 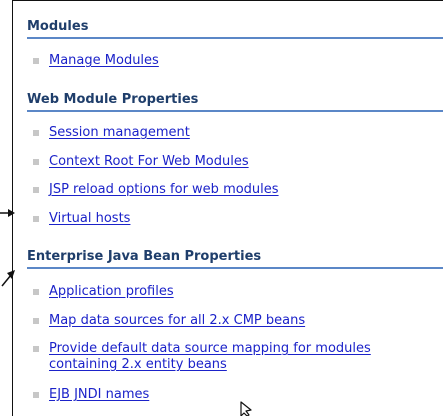 I want to click on link-application-profiles: Application profiles, so click(x=111, y=292).